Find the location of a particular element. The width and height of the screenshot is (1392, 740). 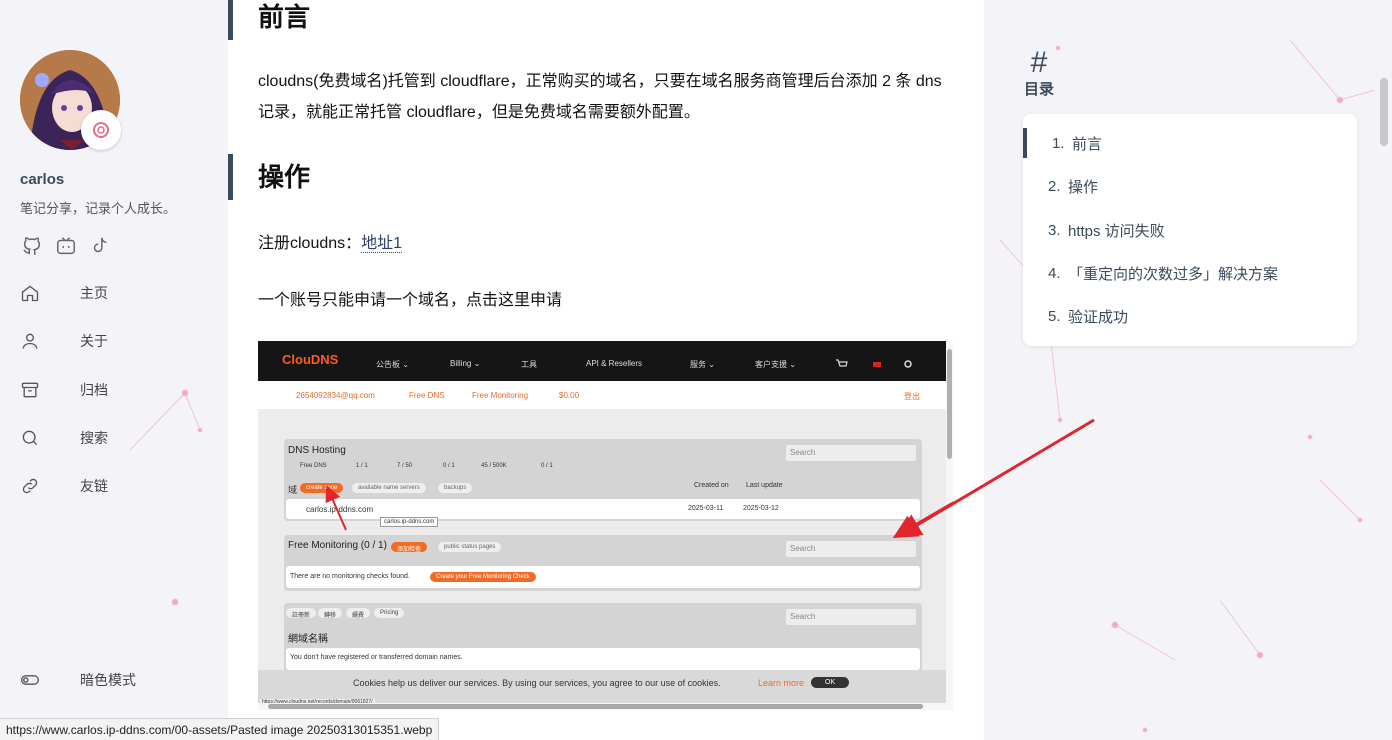

toc-item-4: 4. 「重定向的次数过多」解决方案 is located at coordinates (1190, 273).